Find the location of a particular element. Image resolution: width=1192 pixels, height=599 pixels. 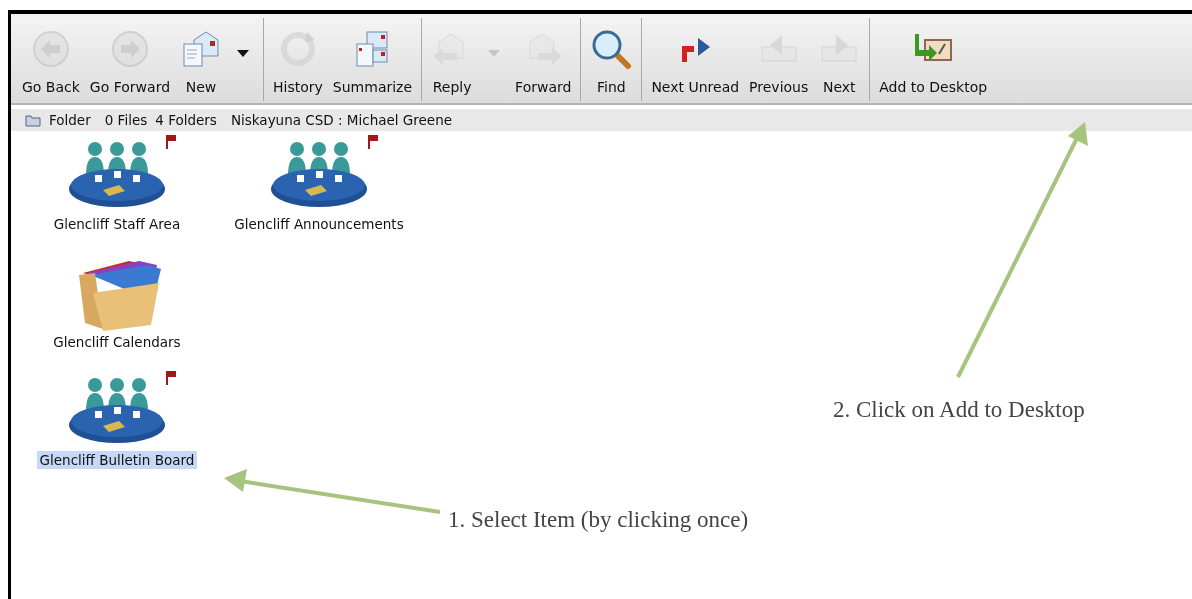

search-icon is located at coordinates (611, 49).